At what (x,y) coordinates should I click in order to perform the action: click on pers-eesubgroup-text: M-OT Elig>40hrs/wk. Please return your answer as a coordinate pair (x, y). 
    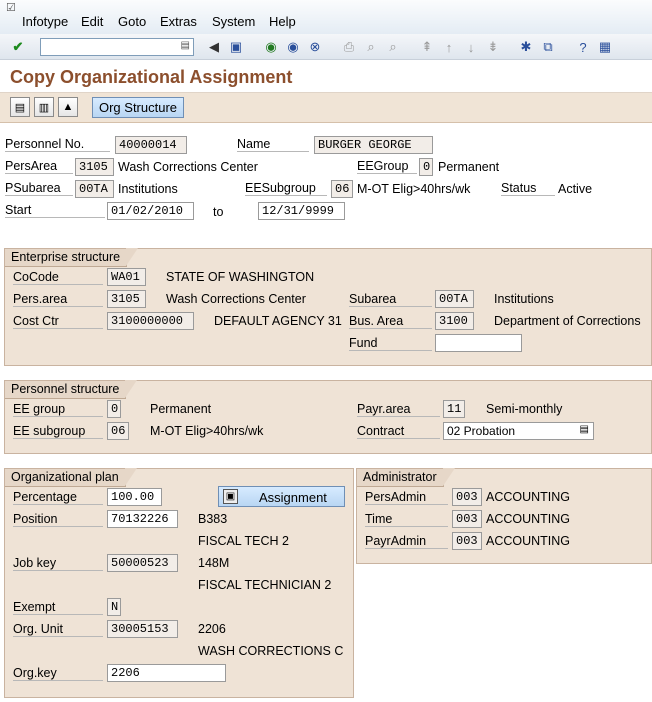
    Looking at the image, I should click on (207, 431).